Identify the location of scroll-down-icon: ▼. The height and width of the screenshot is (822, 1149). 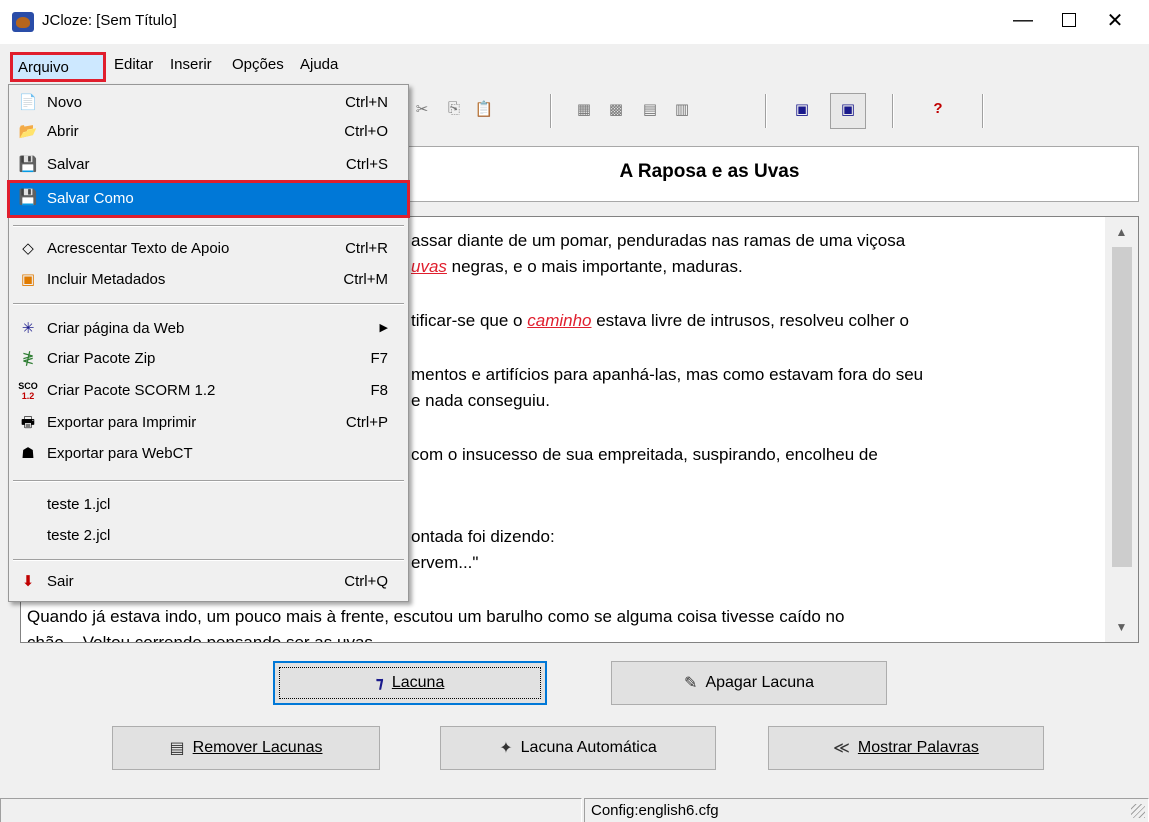
(1121, 627).